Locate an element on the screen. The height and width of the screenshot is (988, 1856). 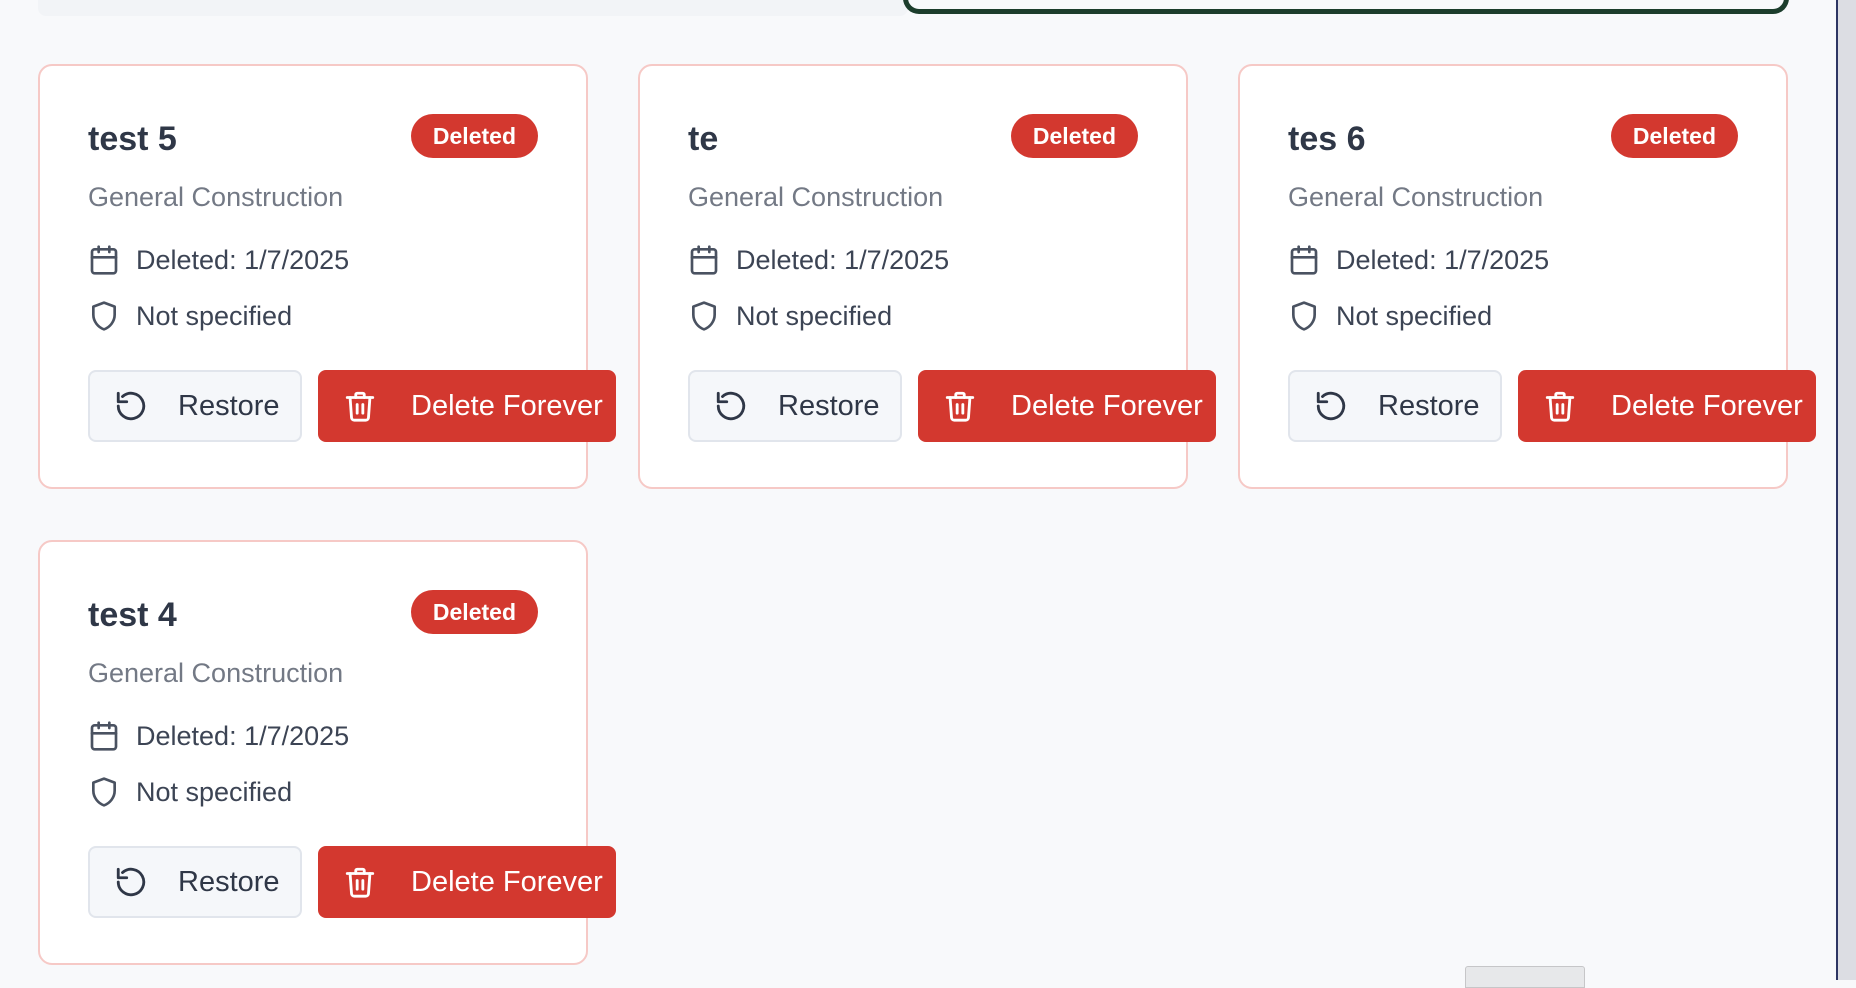
project-title: test 4 is located at coordinates (132, 615).